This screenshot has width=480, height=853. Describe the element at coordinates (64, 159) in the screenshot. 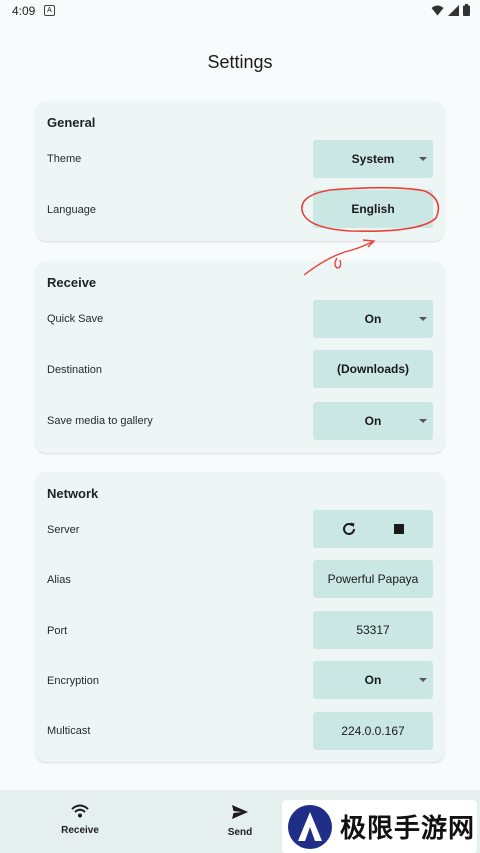

I see `theme-label: Theme` at that location.